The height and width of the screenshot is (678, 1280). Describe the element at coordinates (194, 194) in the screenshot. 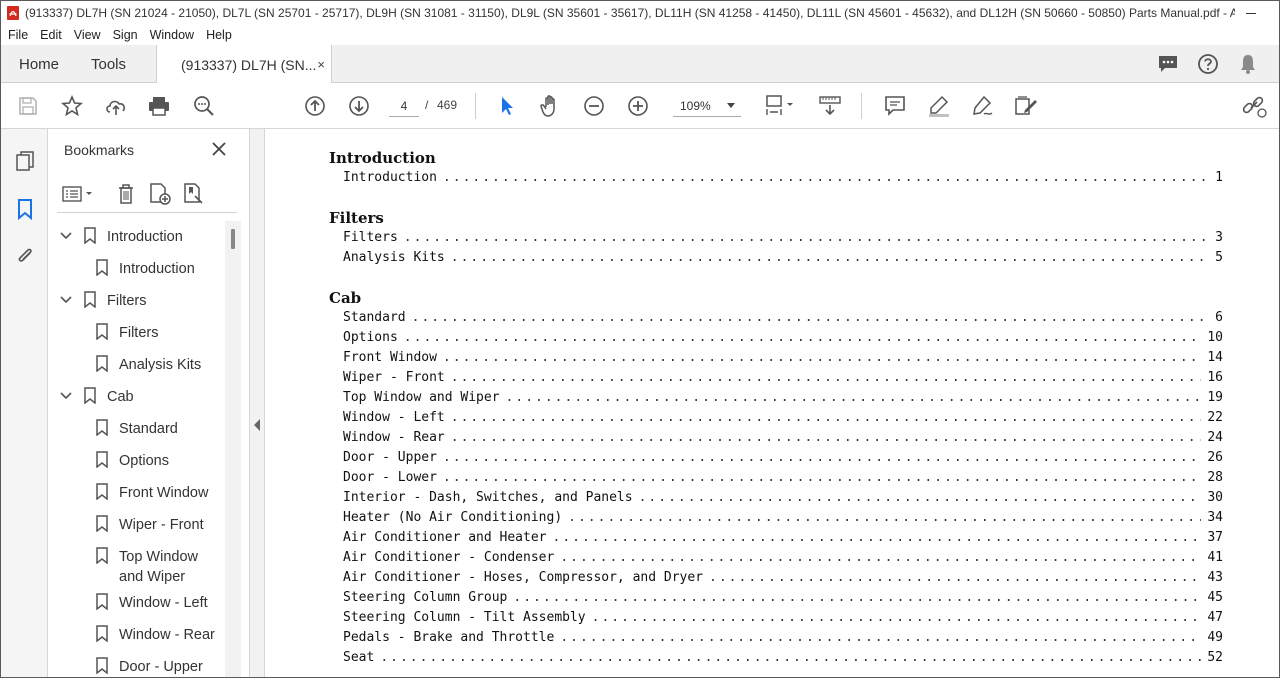

I see `bookmark-search-icon` at that location.